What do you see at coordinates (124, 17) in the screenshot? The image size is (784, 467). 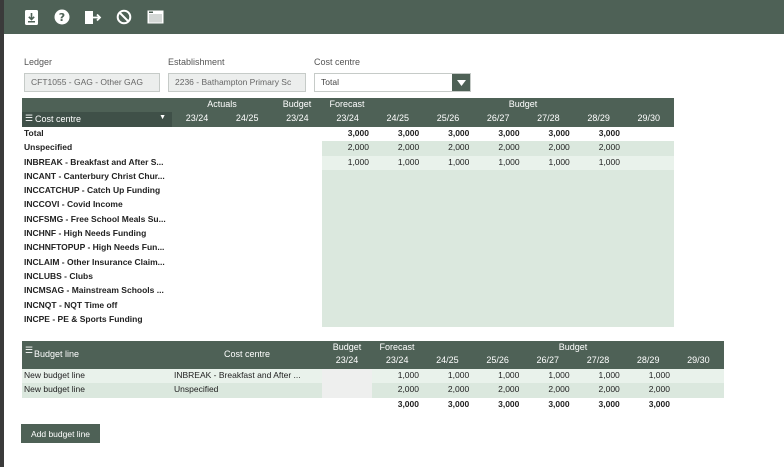 I see `cancel-icon` at bounding box center [124, 17].